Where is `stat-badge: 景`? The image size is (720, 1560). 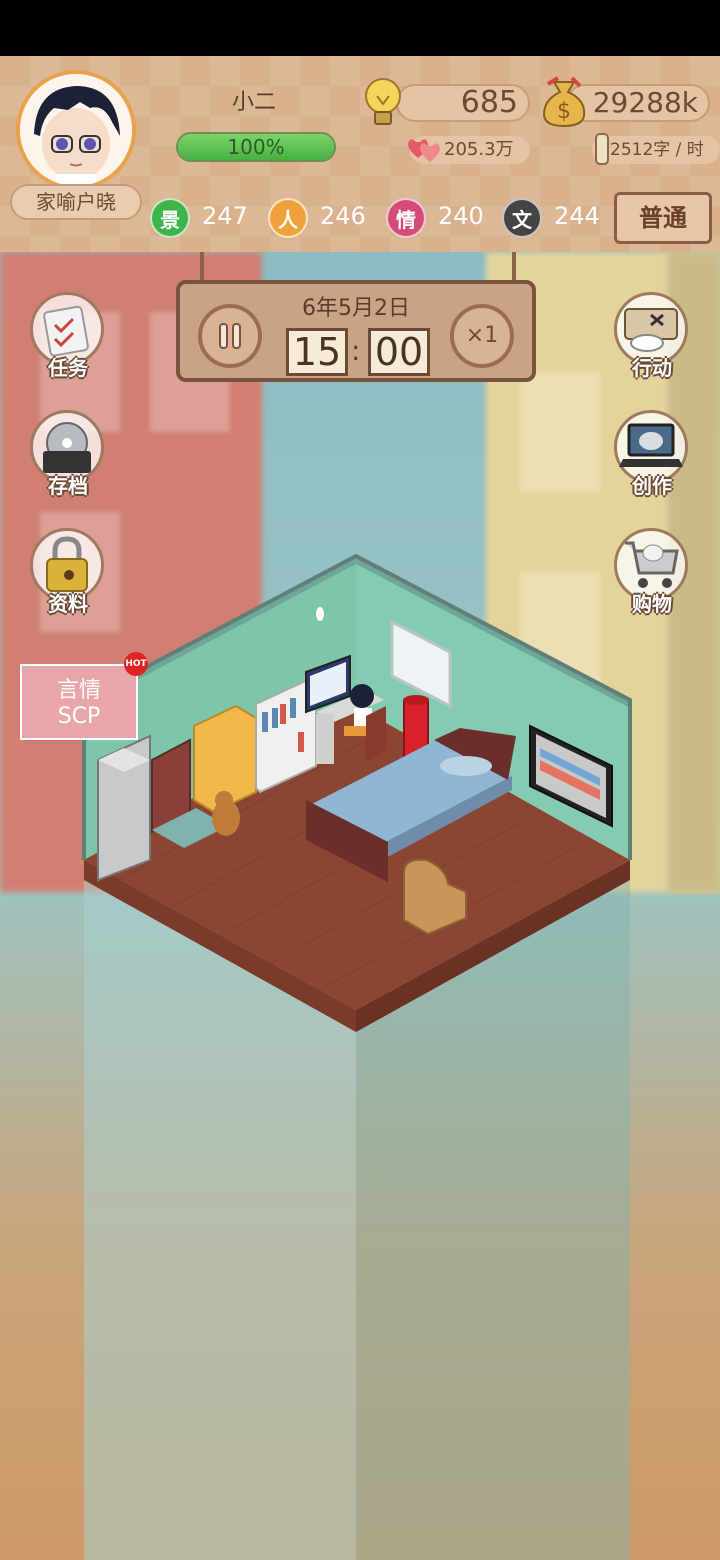
stat-badge: 景 is located at coordinates (170, 218).